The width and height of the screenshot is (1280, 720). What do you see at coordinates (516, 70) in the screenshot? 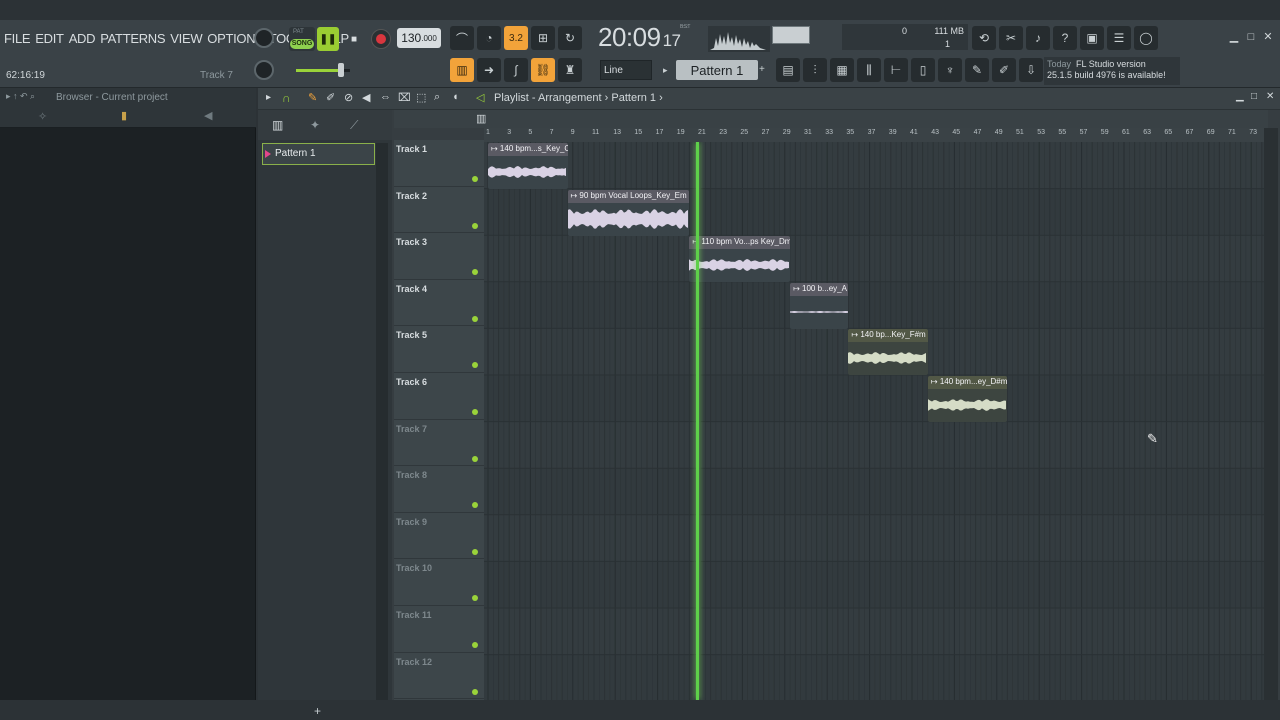
I see `curve-icon: ∫` at bounding box center [516, 70].